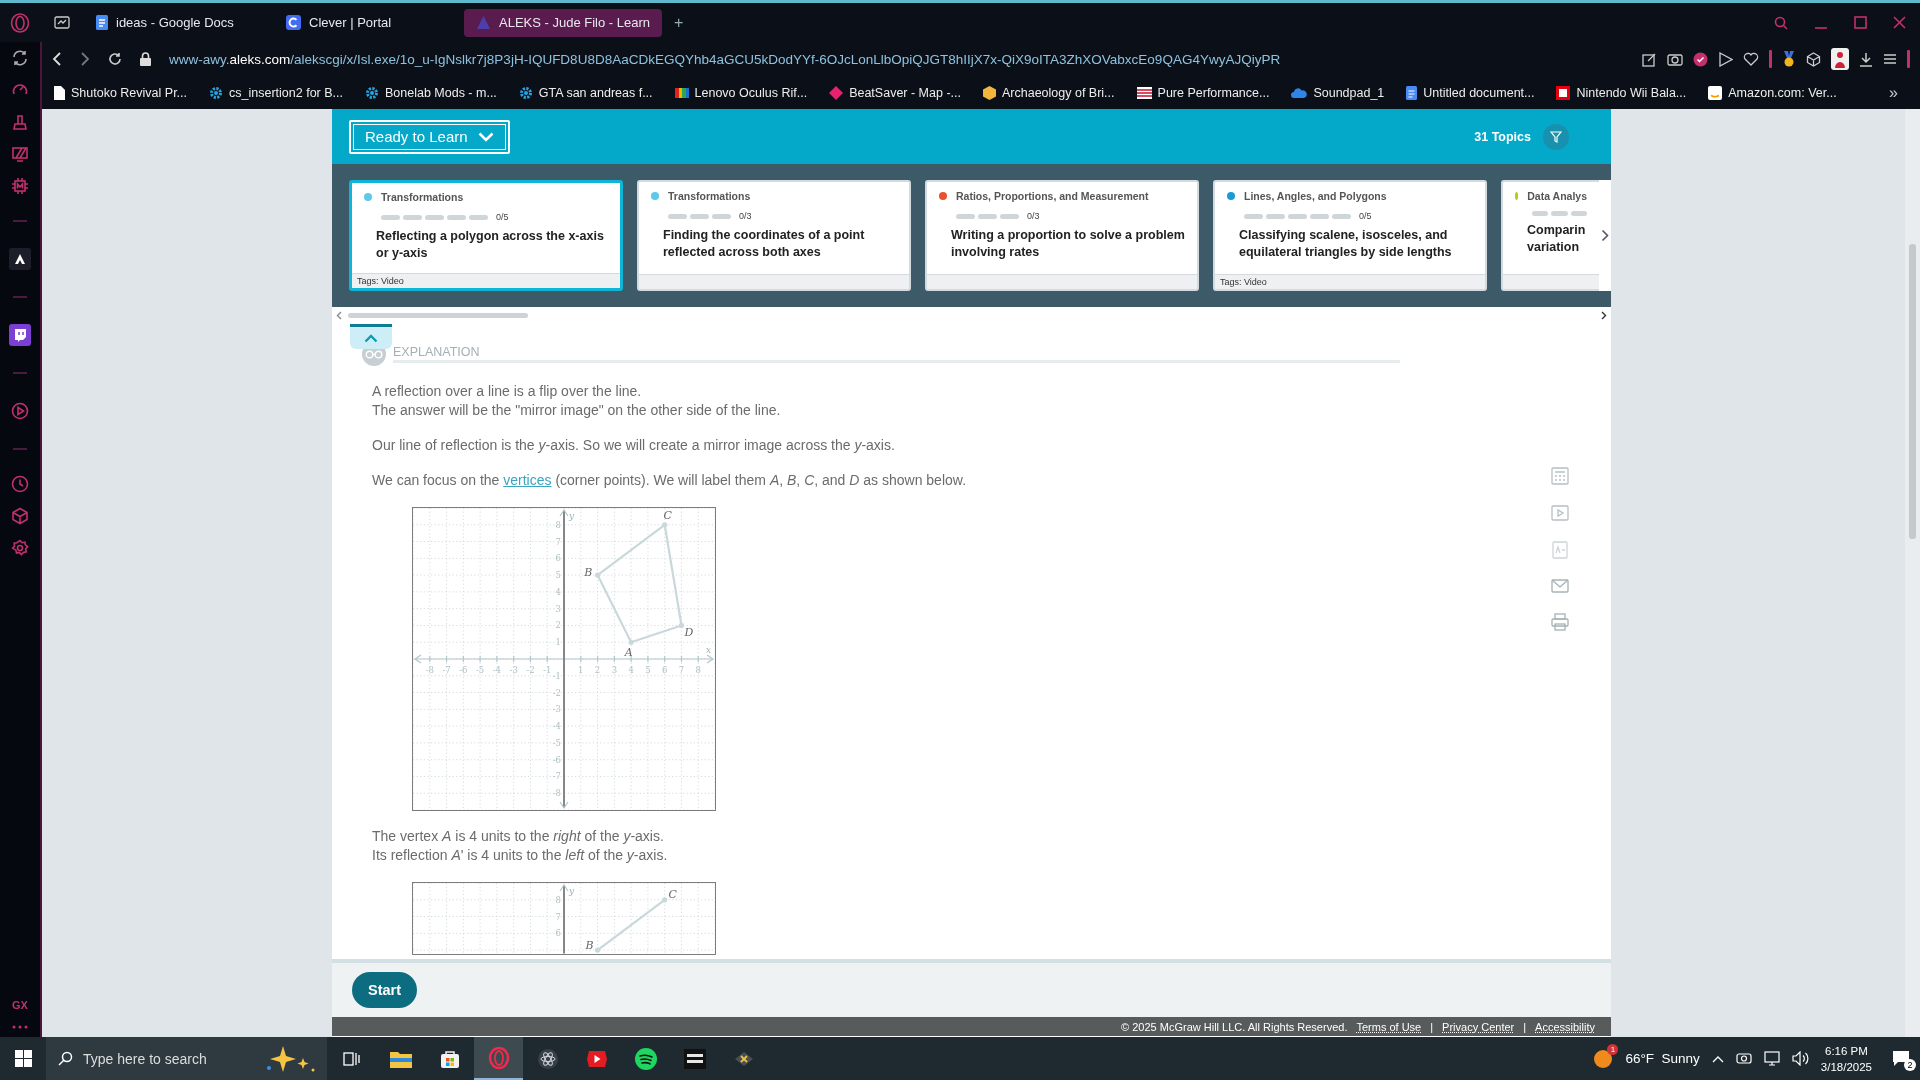 This screenshot has width=1920, height=1080. I want to click on send-icon, so click(1725, 59).